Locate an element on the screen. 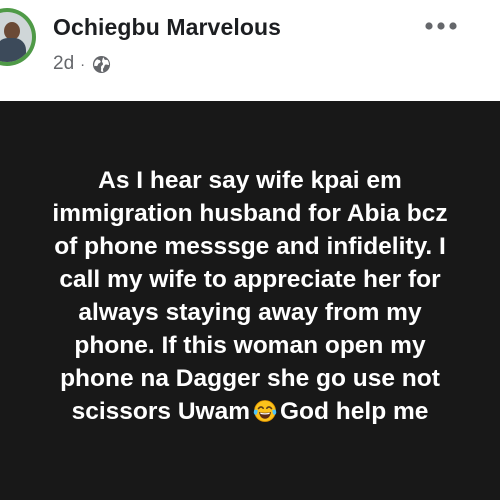  post-timestamp: 2d is located at coordinates (63, 64).